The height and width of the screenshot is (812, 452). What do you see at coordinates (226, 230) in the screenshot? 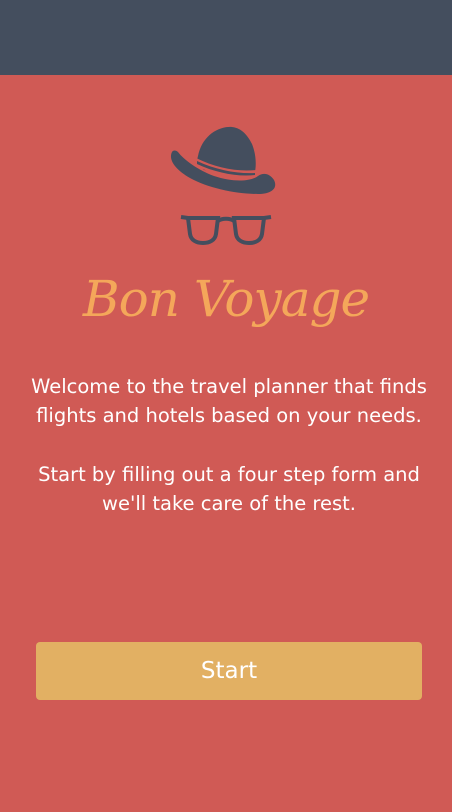
I see `glasses-icon` at bounding box center [226, 230].